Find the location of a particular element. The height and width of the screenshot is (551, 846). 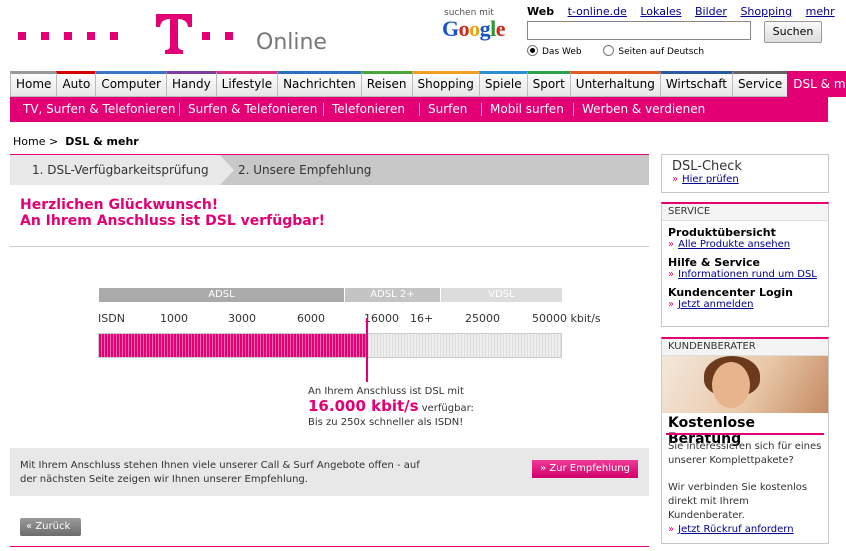

nav-item-handy: Handy is located at coordinates (190, 84).